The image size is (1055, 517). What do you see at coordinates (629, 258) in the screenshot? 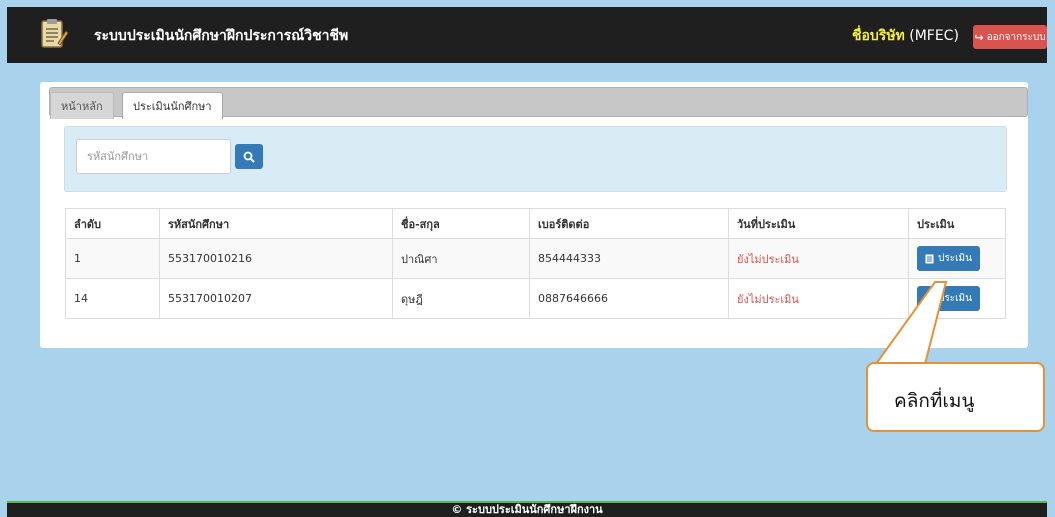
I see `cell-phone: 854444333` at bounding box center [629, 258].